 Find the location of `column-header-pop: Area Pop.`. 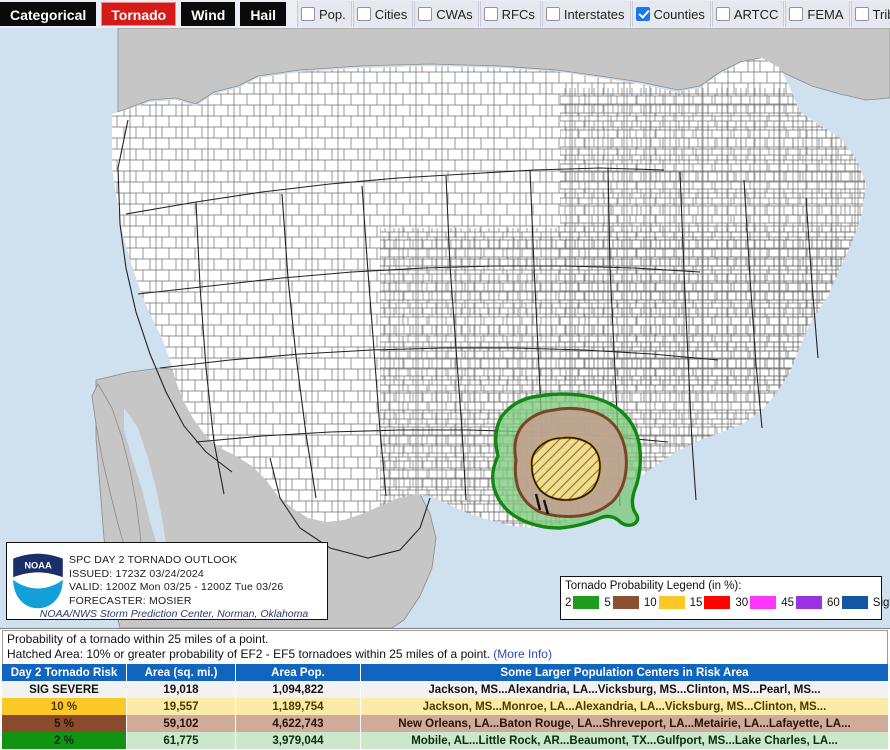

column-header-pop: Area Pop. is located at coordinates (298, 672).